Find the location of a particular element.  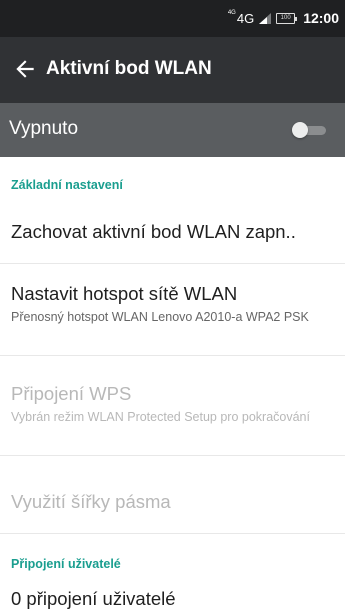

battery-level: 100 is located at coordinates (285, 17).